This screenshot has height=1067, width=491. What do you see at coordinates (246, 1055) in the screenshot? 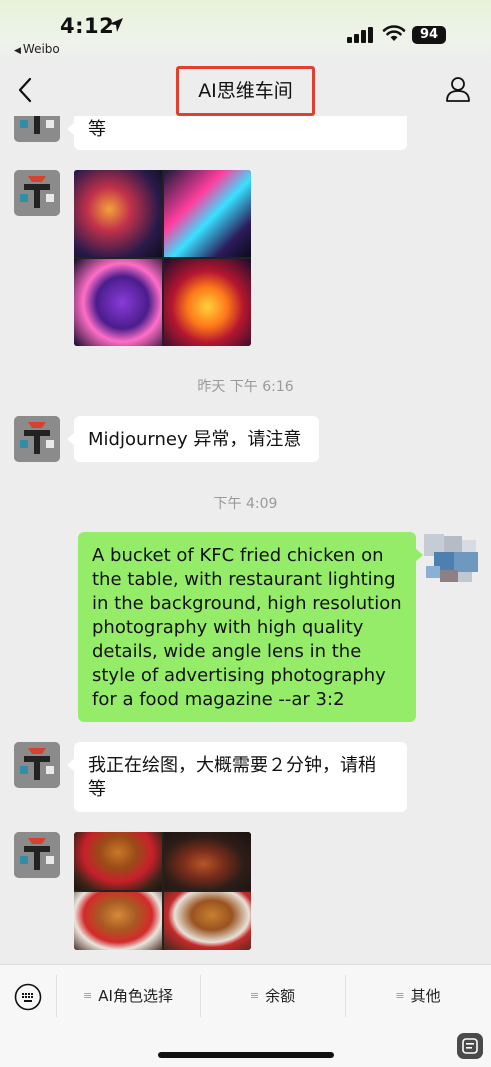
I see `home-indicator` at bounding box center [246, 1055].